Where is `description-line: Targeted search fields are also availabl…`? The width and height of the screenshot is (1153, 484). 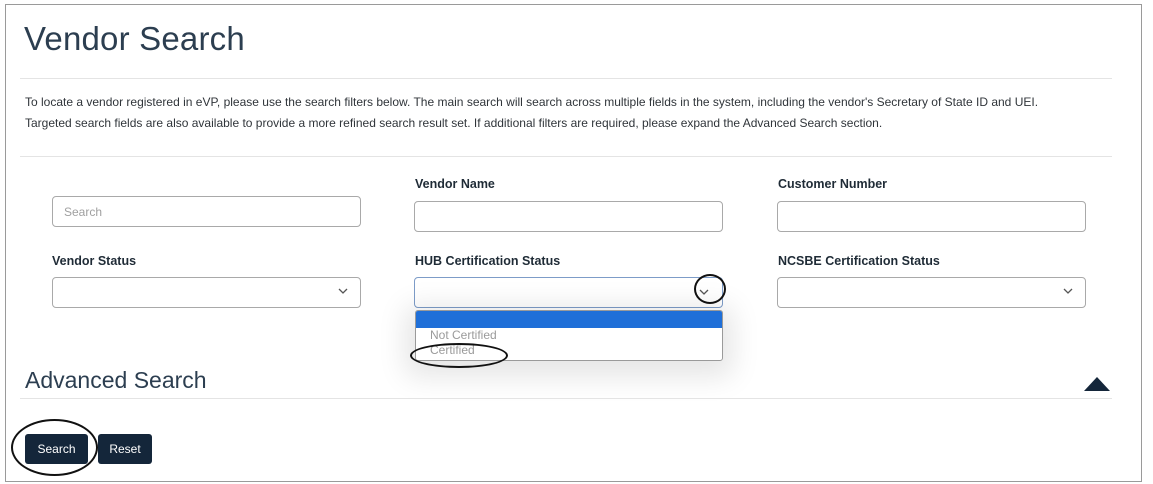
description-line: Targeted search fields are also availabl… is located at coordinates (454, 123).